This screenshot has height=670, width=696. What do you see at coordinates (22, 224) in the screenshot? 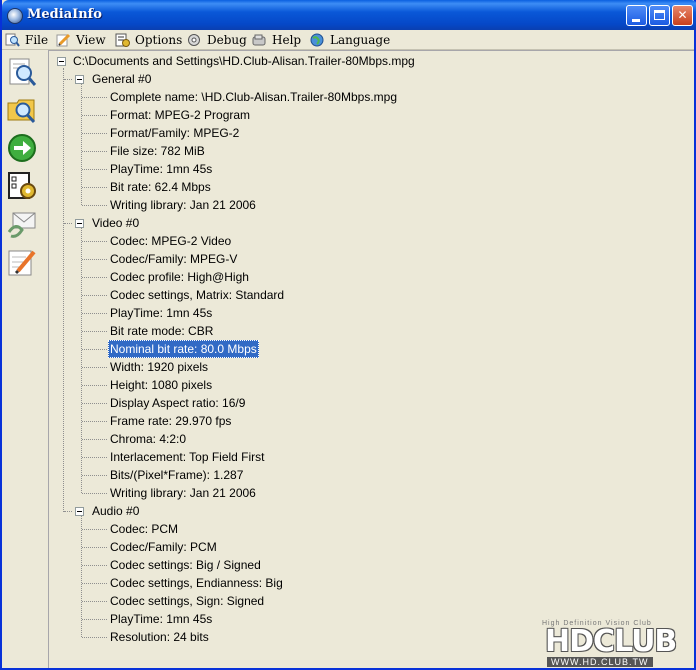
I see `send-mail-icon` at bounding box center [22, 224].